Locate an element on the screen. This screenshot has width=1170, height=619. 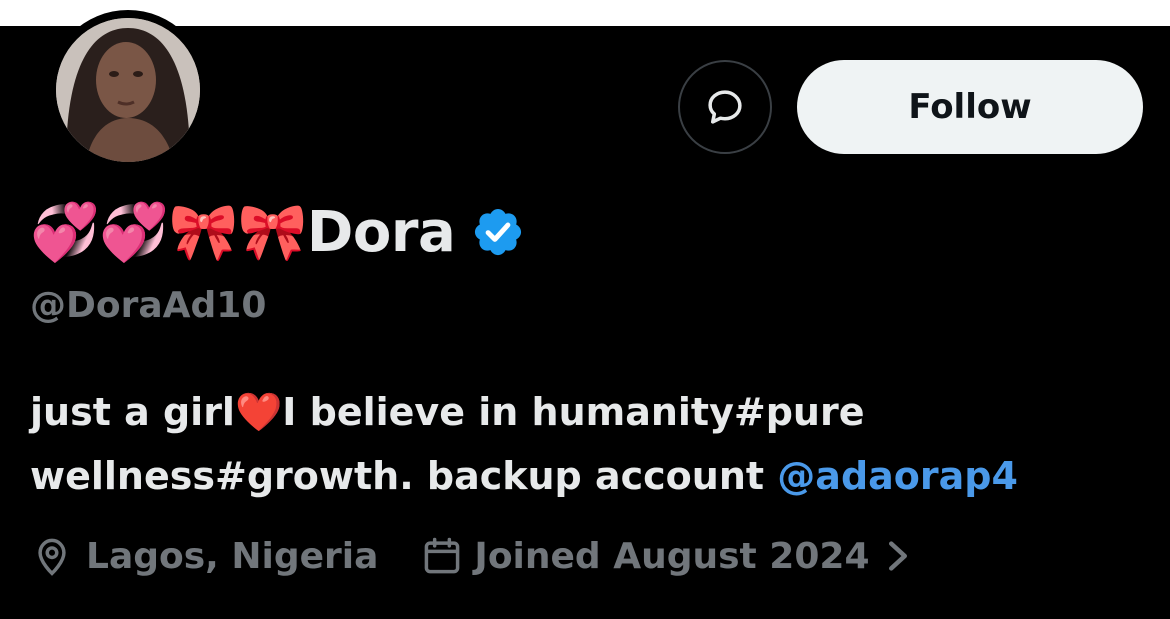
message-icon is located at coordinates (725, 107).